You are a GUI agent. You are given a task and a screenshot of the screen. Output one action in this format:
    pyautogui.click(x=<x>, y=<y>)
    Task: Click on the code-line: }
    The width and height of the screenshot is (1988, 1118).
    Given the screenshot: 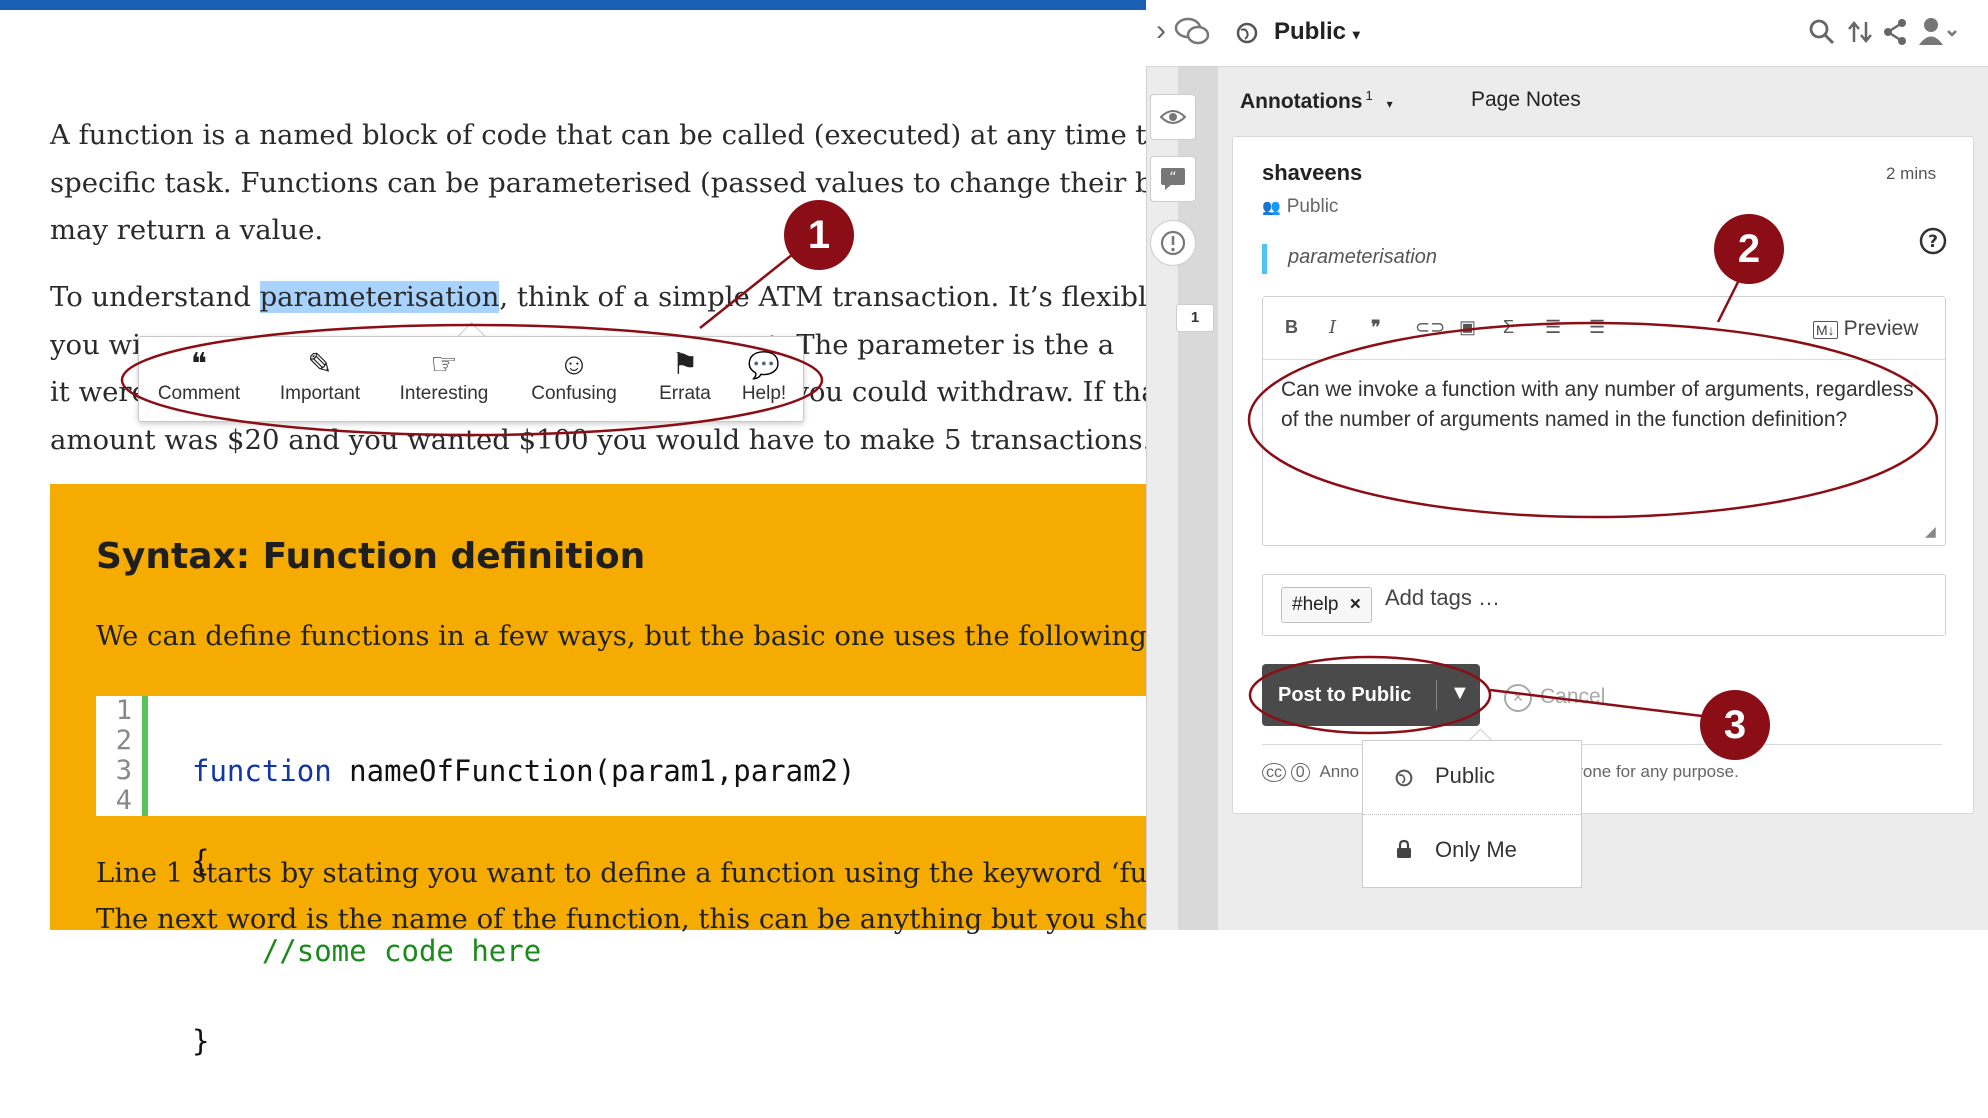 What is the action you would take?
    pyautogui.click(x=201, y=1041)
    